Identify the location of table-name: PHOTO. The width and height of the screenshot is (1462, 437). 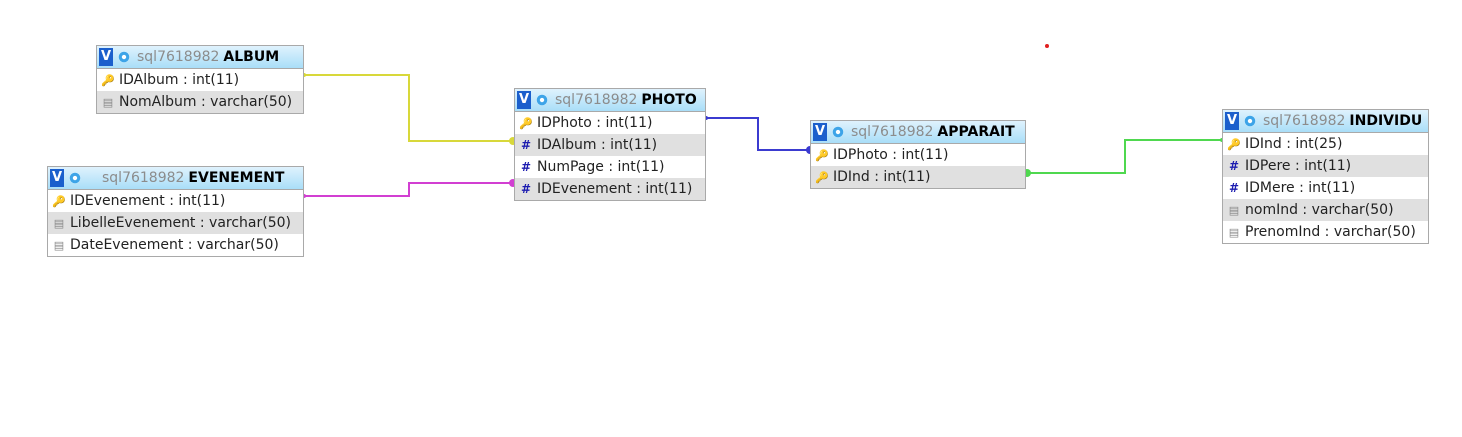
(669, 100).